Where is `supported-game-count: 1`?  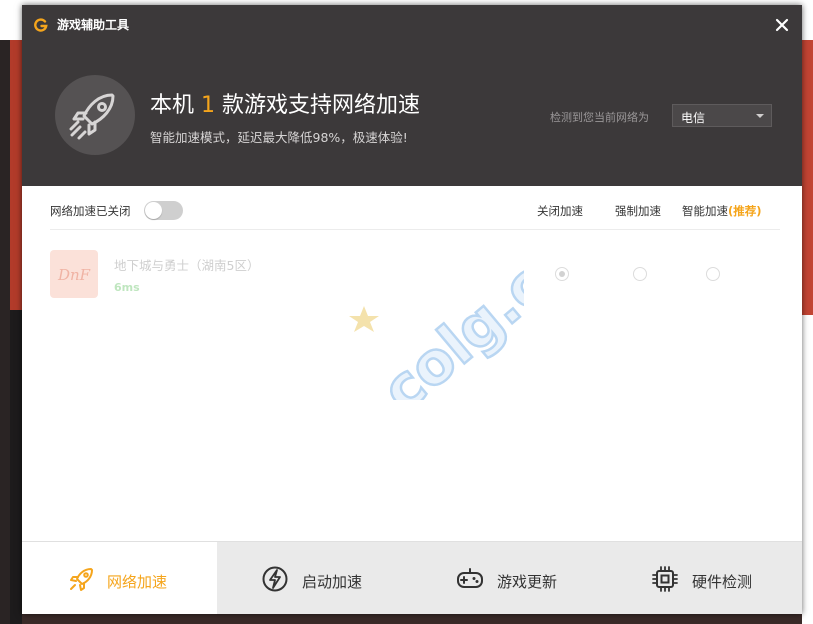
supported-game-count: 1 is located at coordinates (208, 105).